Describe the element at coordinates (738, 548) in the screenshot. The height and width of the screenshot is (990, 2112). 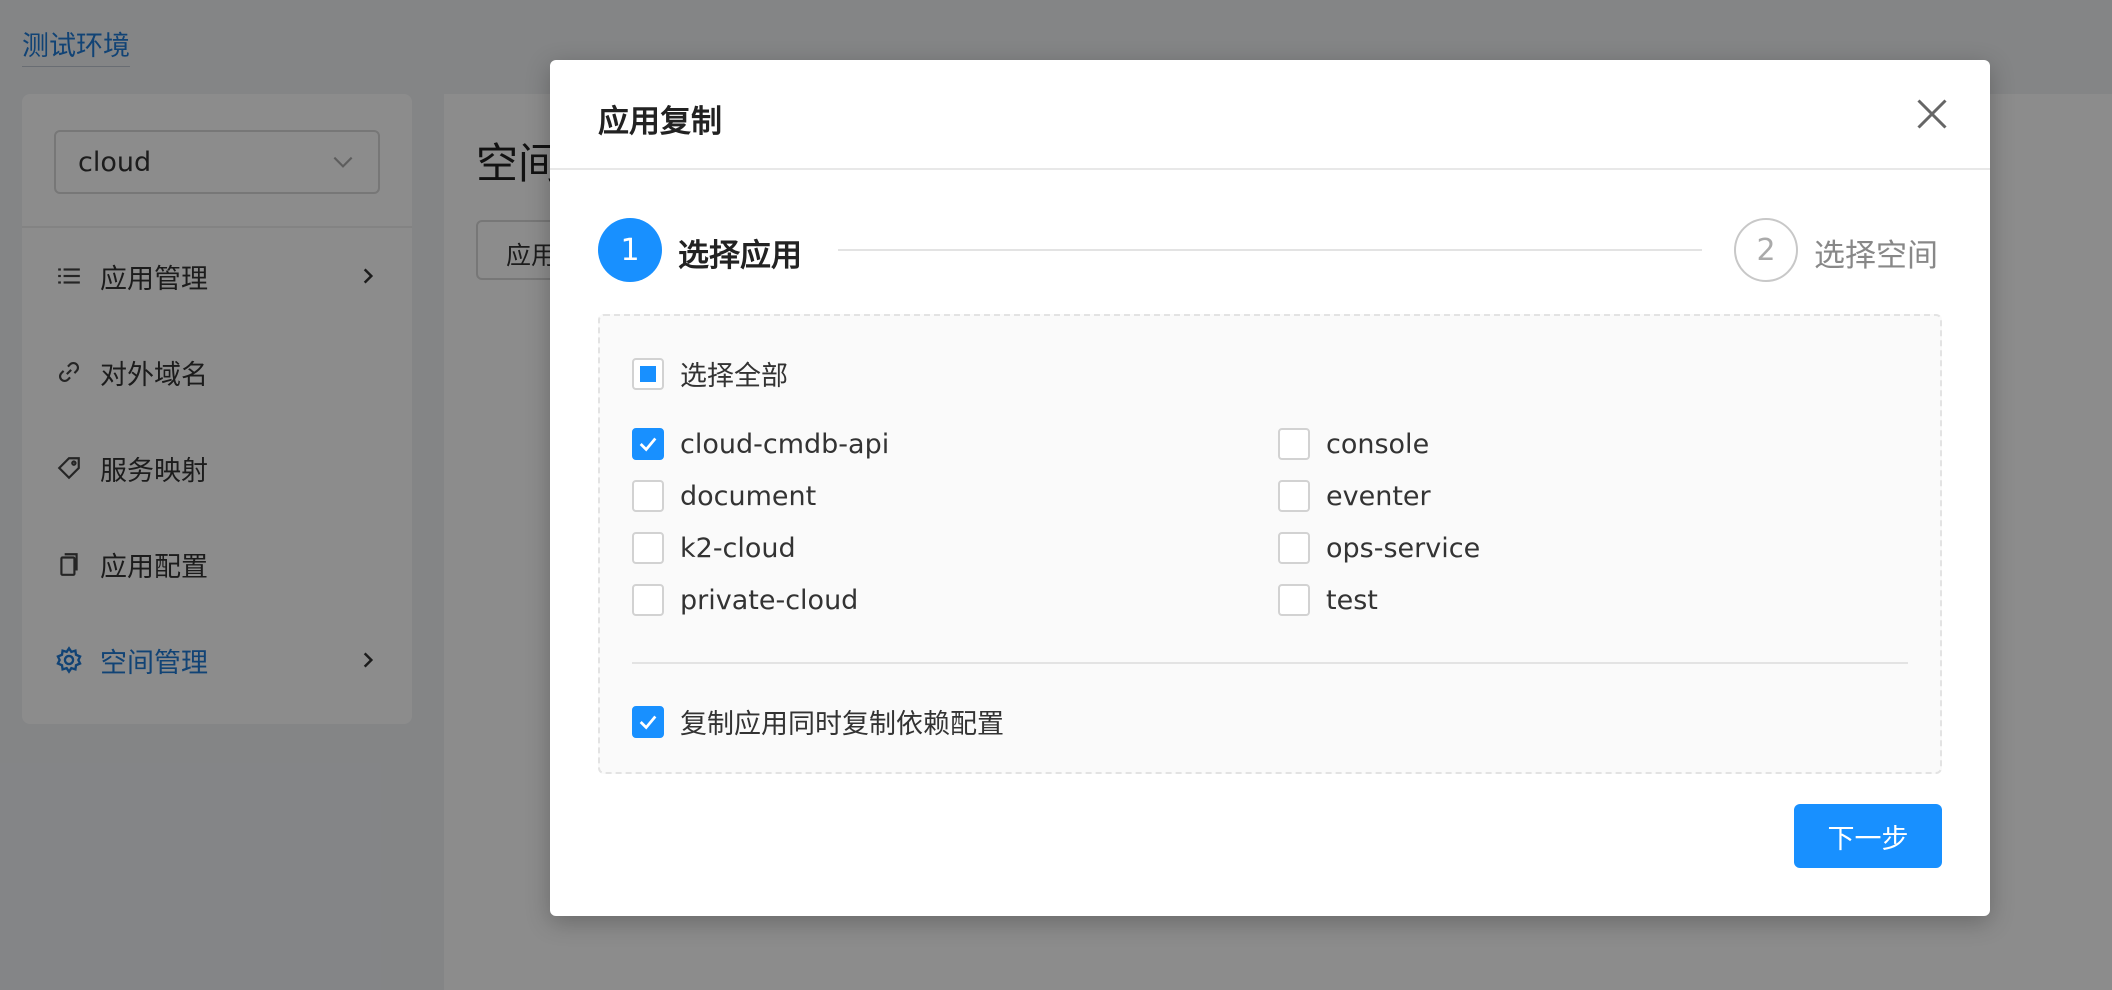
I see `checkbox-label: k2-cloud` at that location.